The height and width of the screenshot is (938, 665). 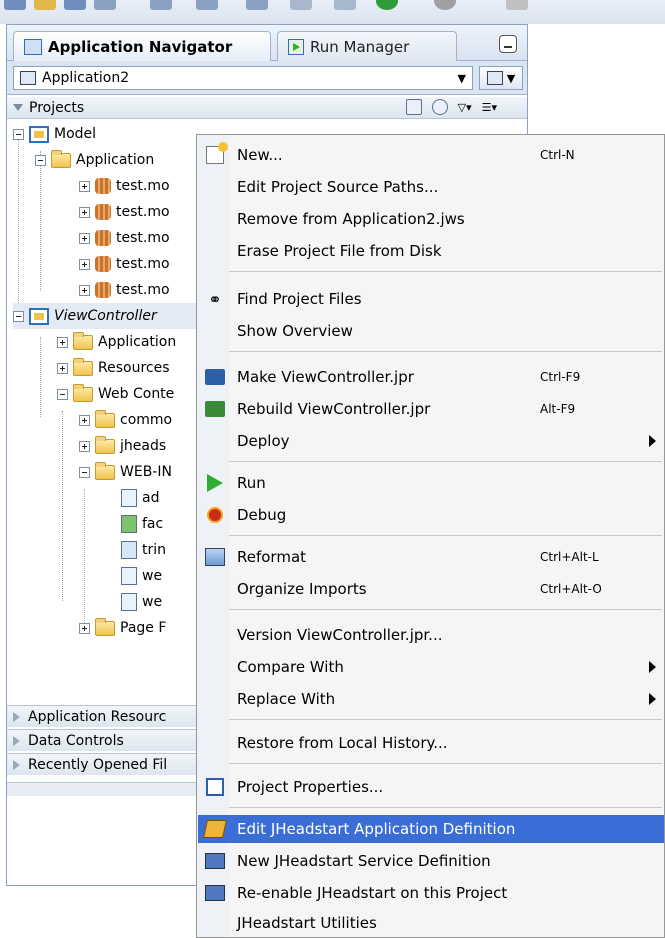 I want to click on tree-item-viewcontroller: ViewController, so click(x=107, y=316).